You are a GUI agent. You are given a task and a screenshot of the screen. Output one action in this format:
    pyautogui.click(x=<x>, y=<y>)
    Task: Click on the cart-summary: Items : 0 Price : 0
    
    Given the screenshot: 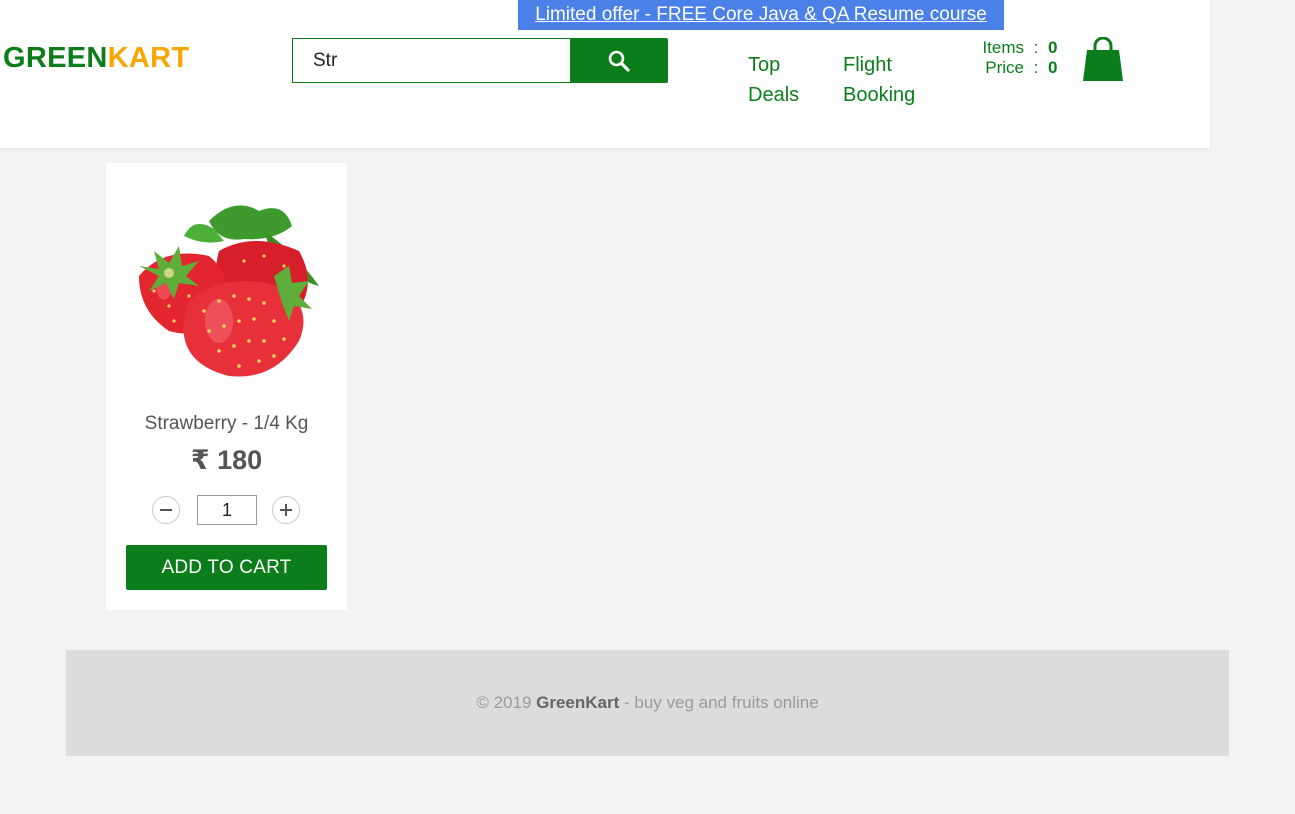 What is the action you would take?
    pyautogui.click(x=1017, y=58)
    